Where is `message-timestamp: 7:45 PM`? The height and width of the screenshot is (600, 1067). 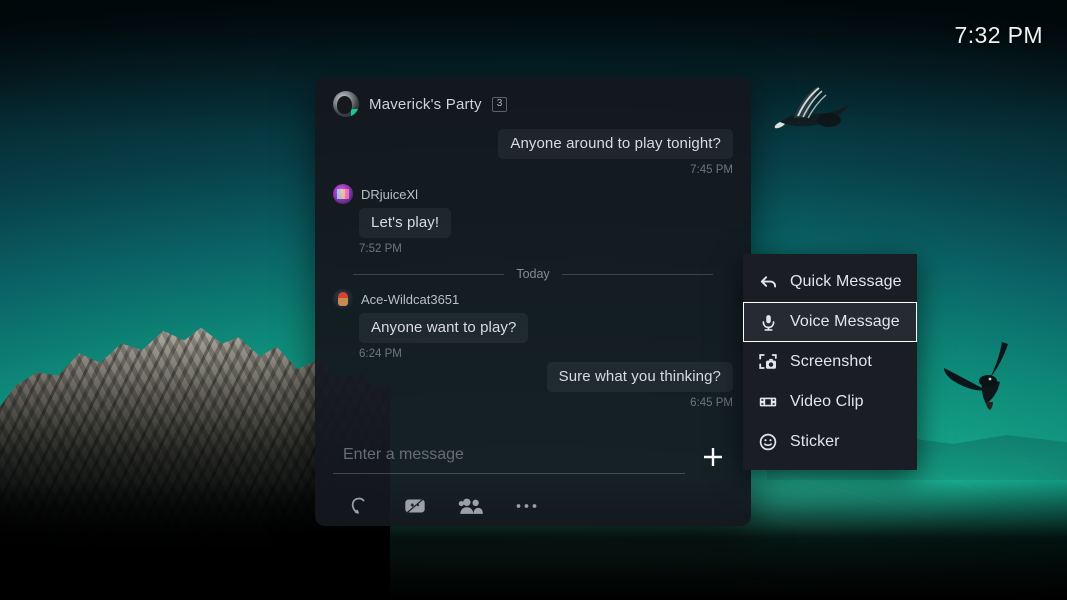
message-timestamp: 7:45 PM is located at coordinates (711, 170).